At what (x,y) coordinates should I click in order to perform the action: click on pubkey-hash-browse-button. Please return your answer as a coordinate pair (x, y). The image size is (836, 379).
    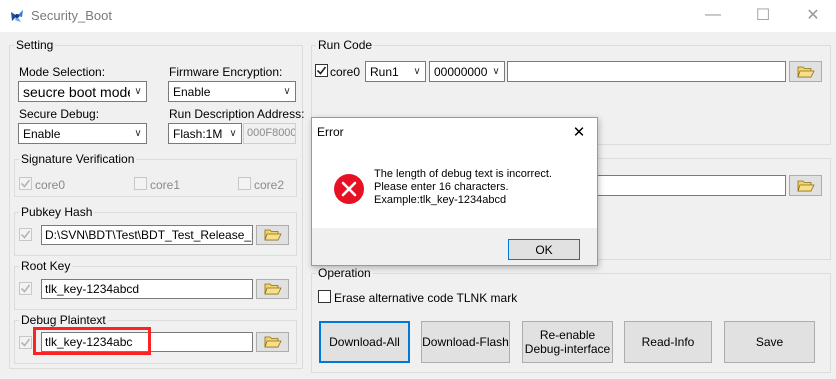
    Looking at the image, I should click on (272, 235).